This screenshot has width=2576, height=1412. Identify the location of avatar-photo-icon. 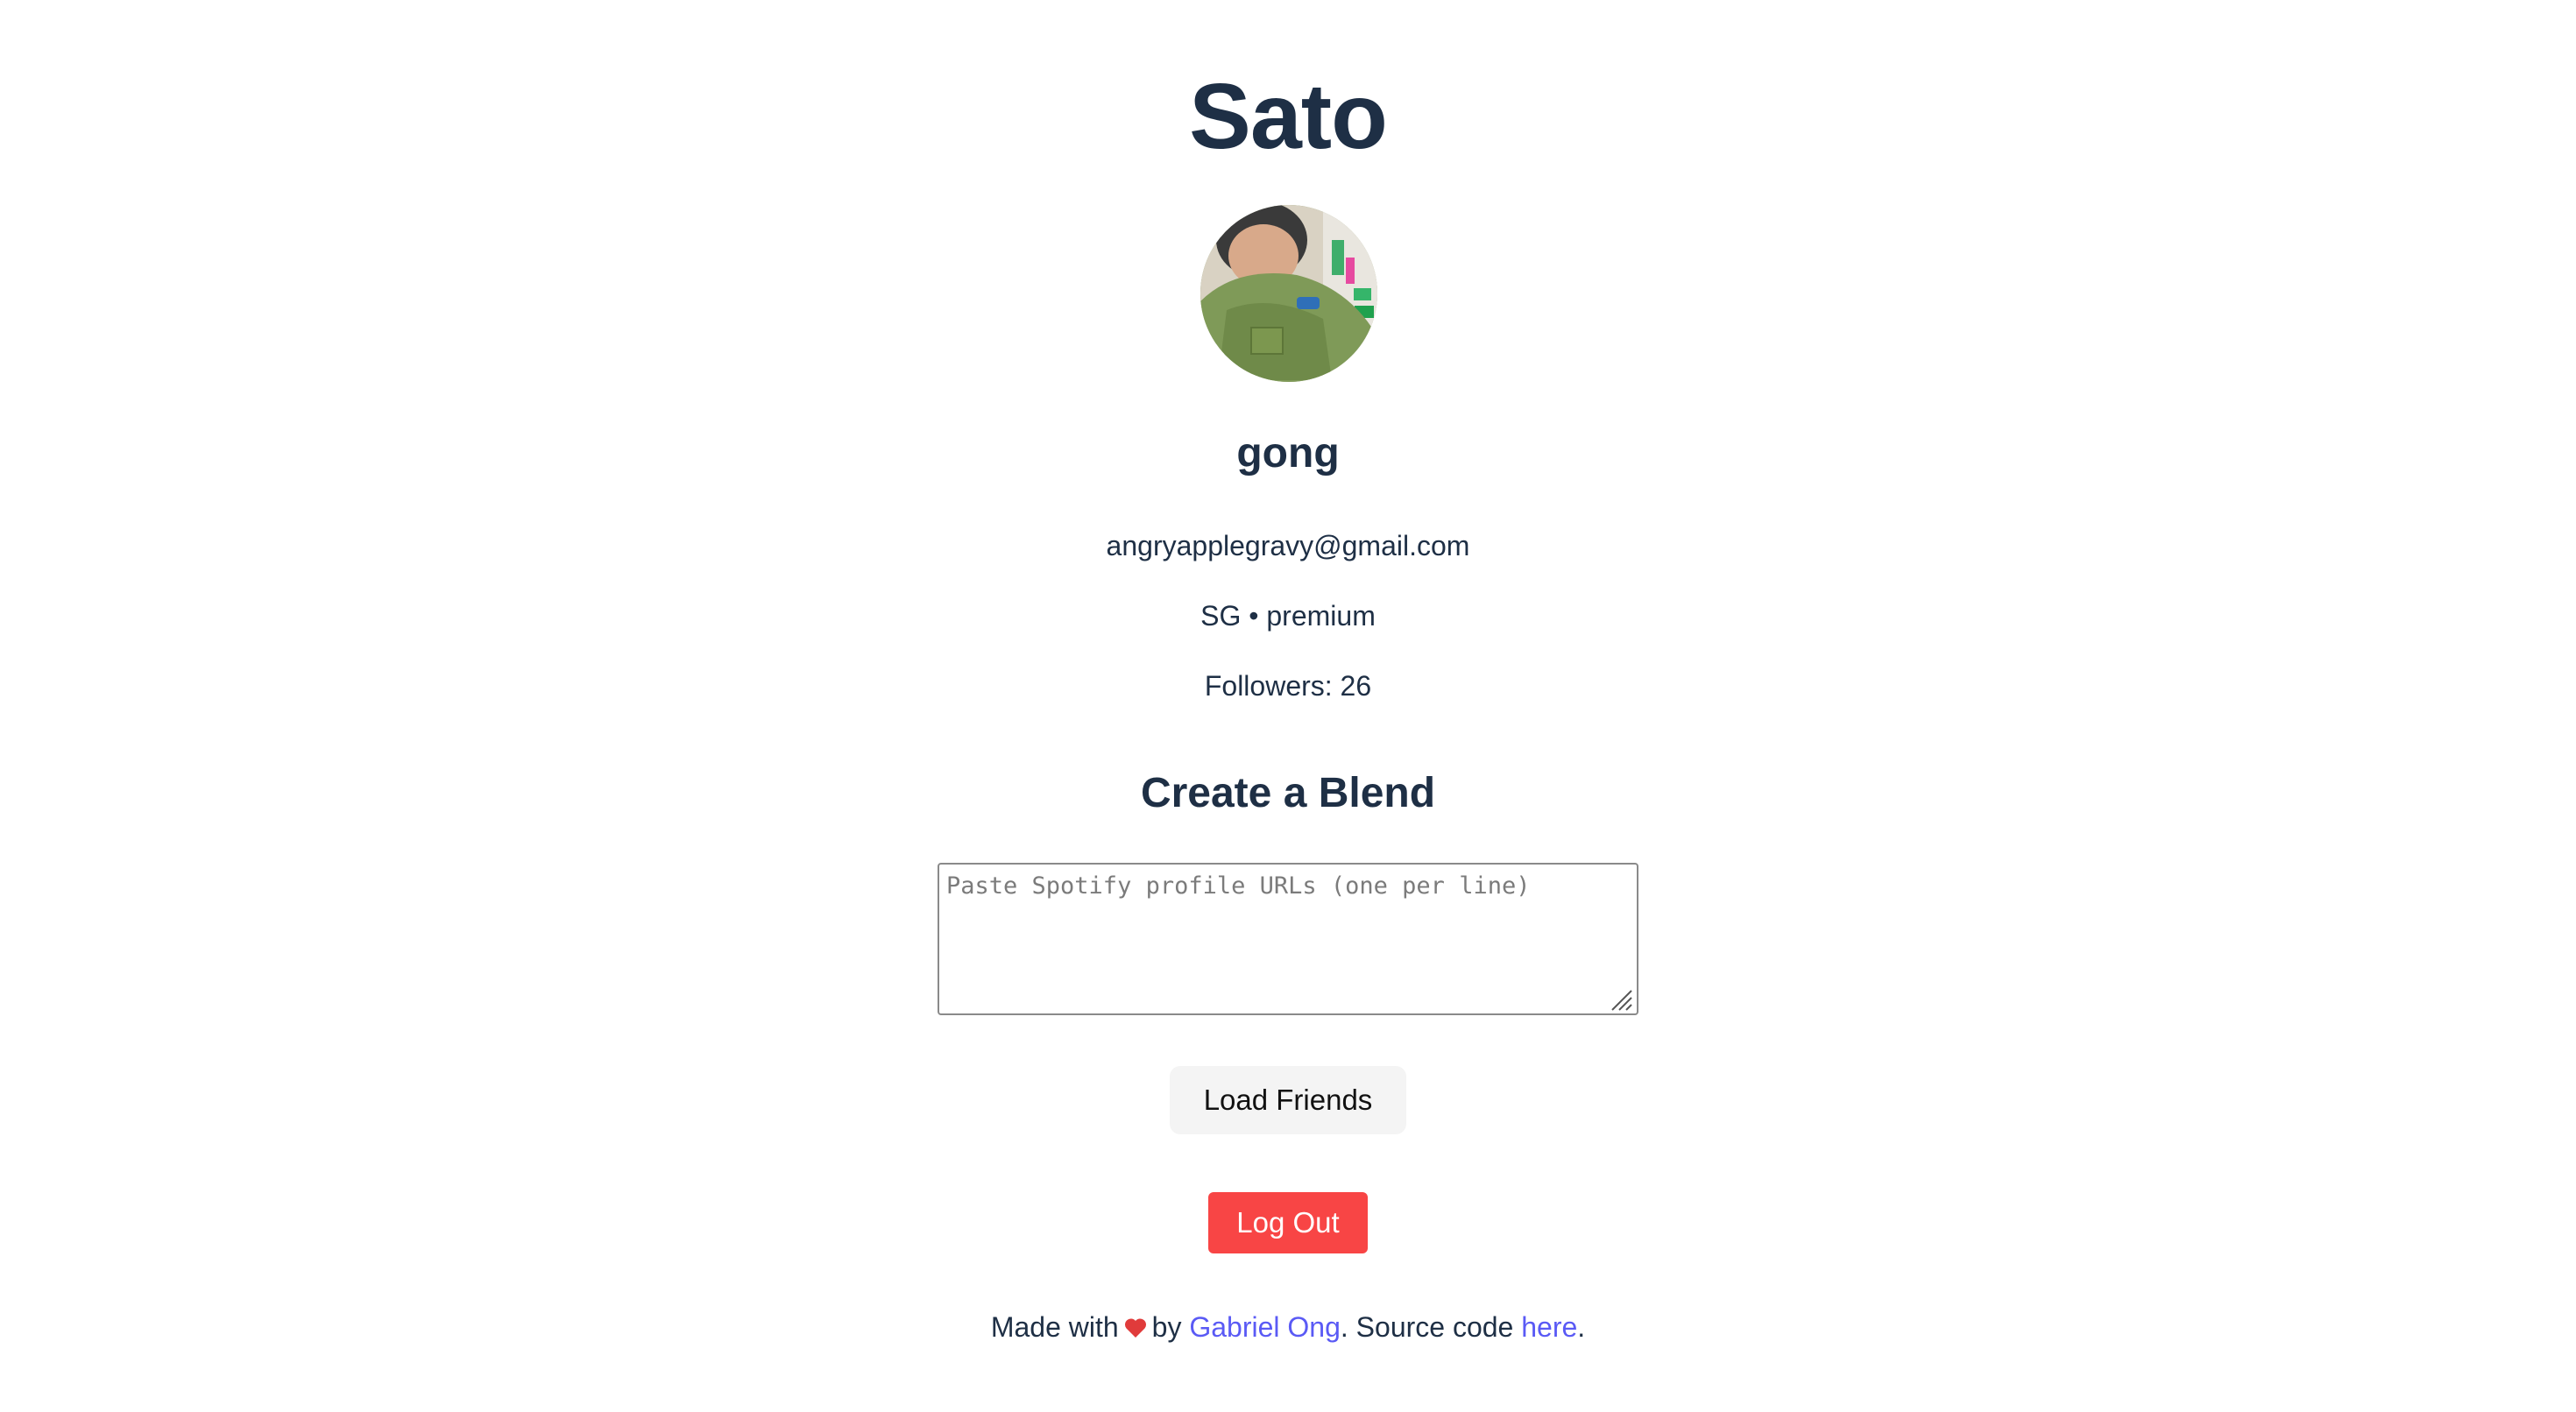
(1288, 294).